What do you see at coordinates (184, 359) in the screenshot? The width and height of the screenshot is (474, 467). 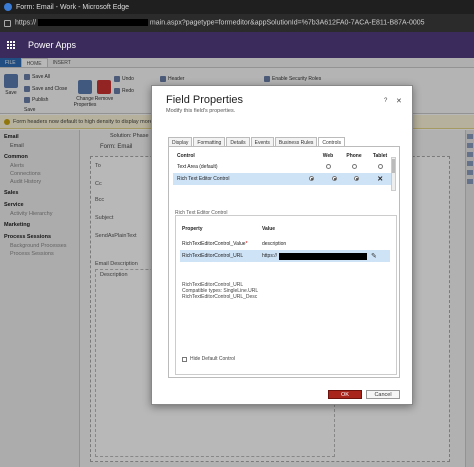 I see `checkbox-icon` at bounding box center [184, 359].